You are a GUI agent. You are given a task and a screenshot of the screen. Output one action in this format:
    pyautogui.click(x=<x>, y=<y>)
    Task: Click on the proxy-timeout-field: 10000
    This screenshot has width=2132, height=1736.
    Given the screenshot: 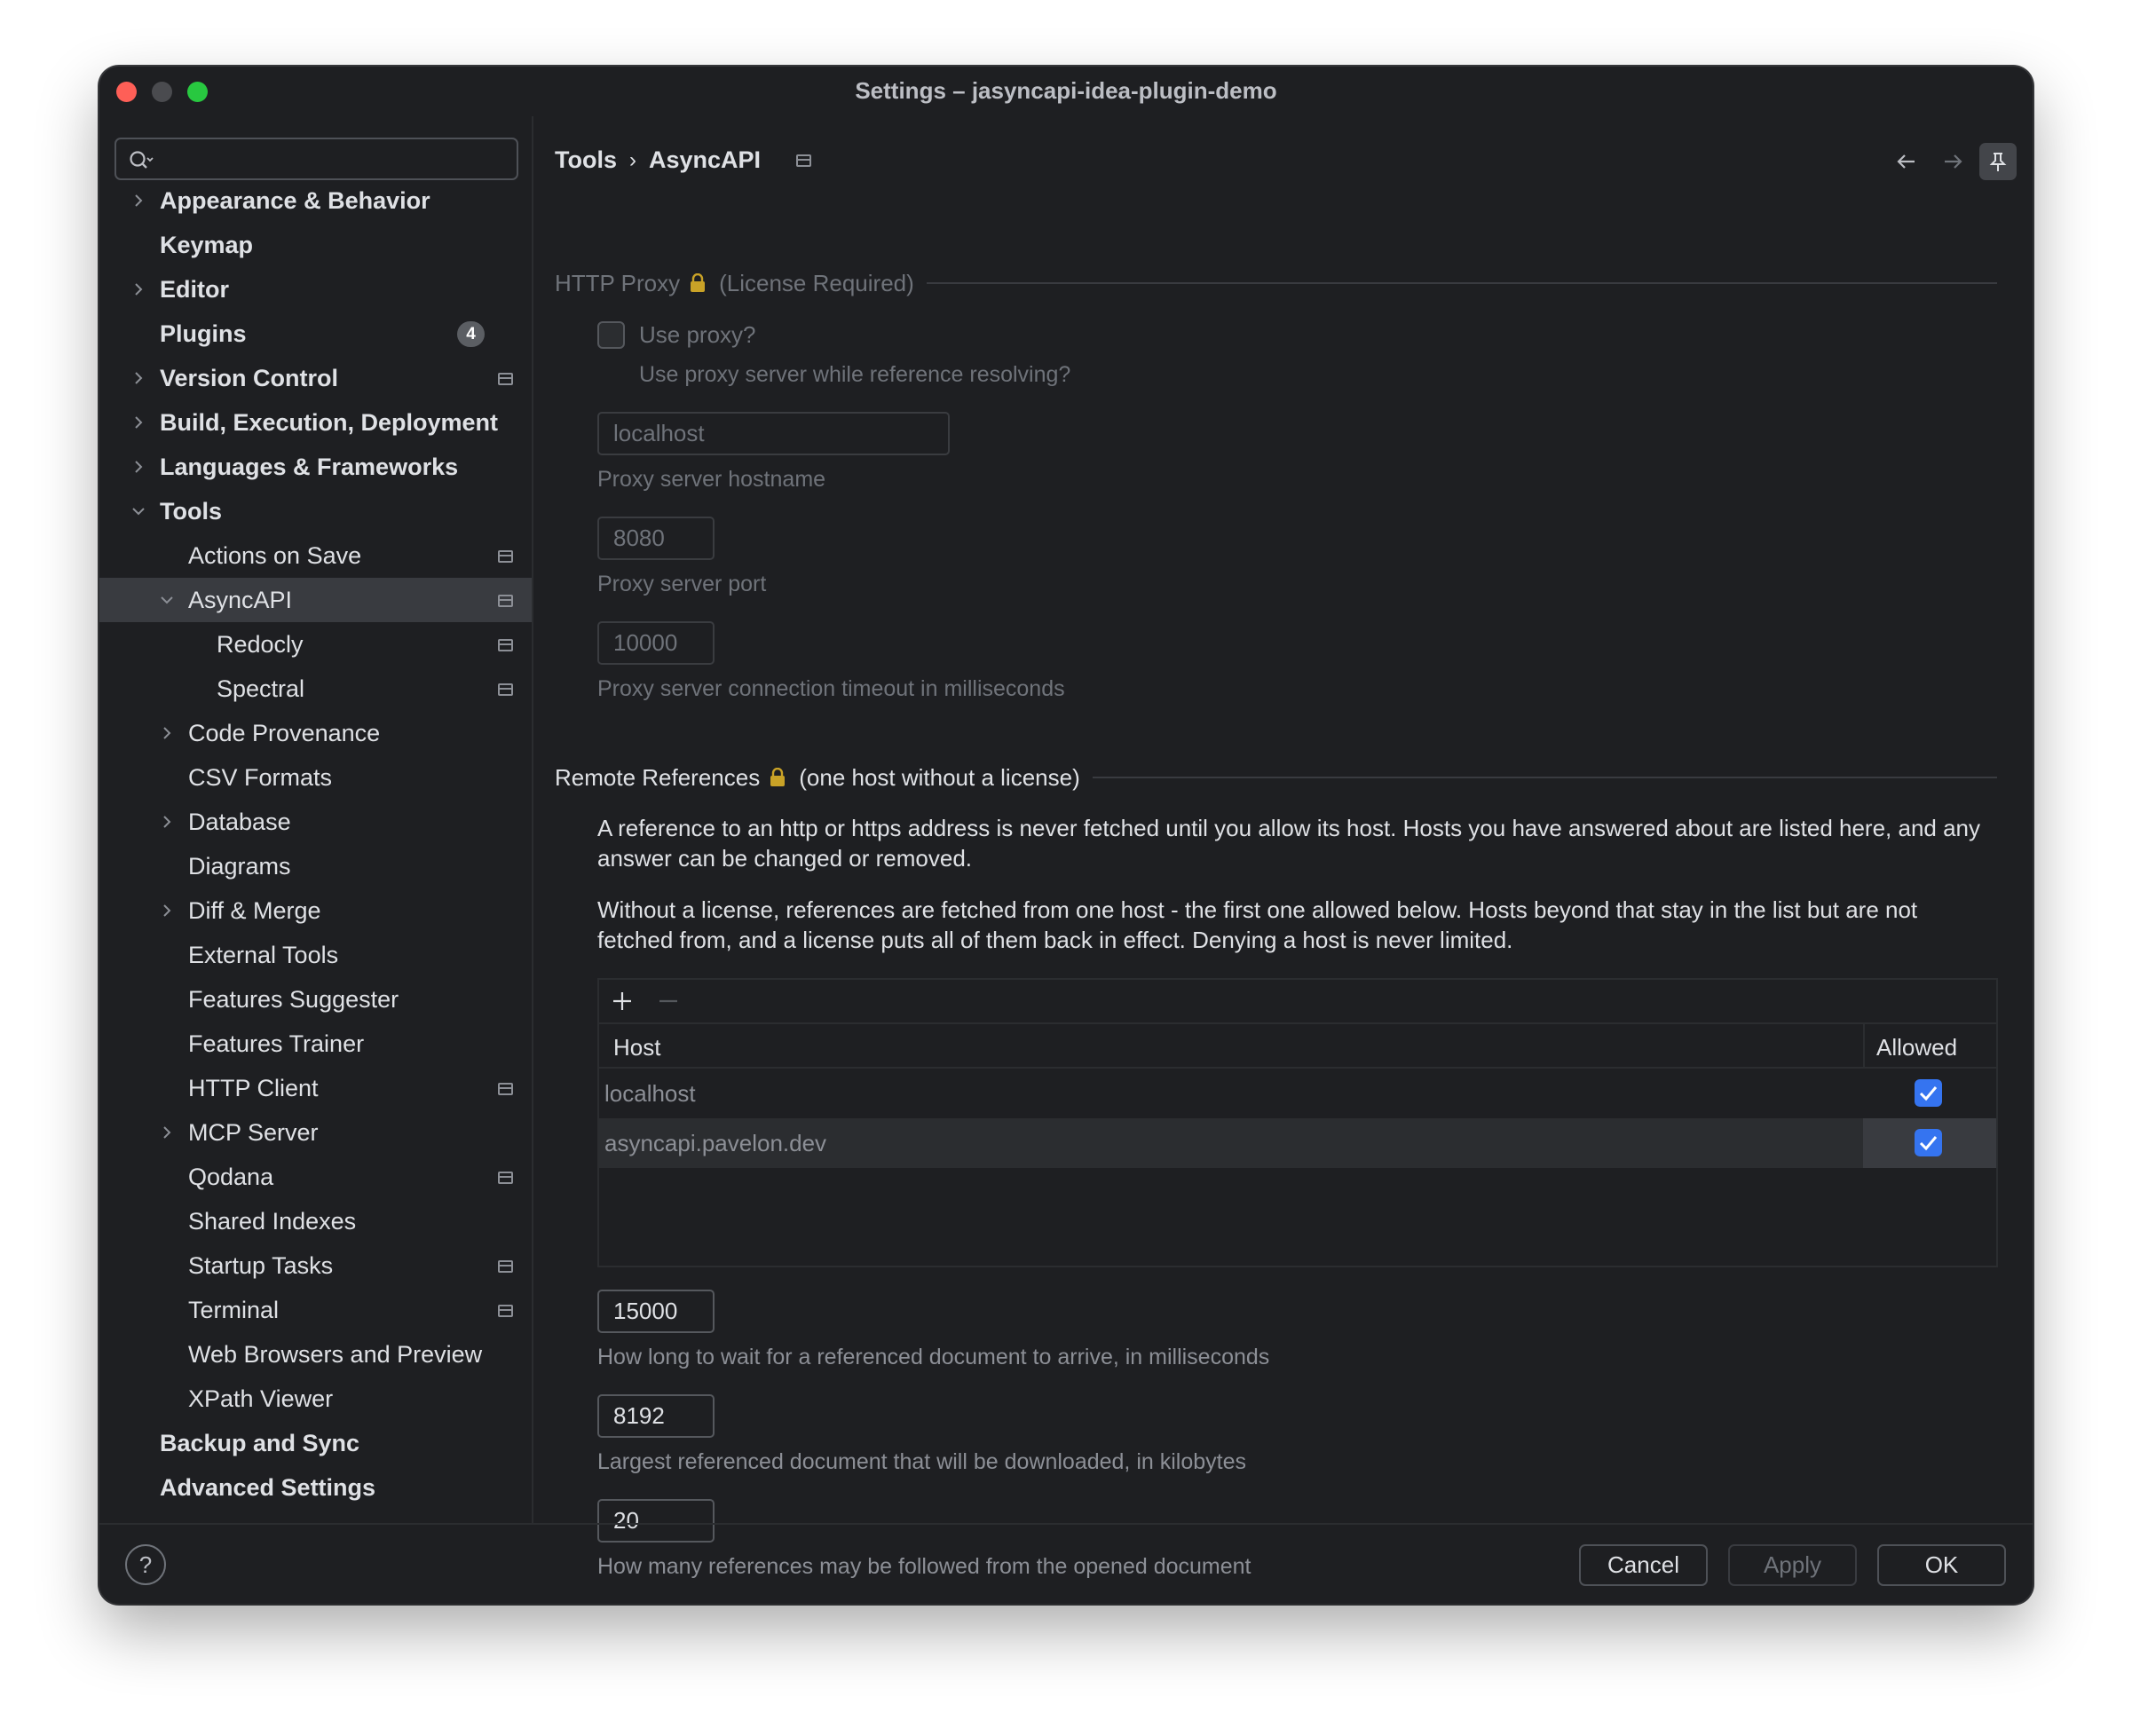 What is the action you would take?
    pyautogui.click(x=656, y=643)
    